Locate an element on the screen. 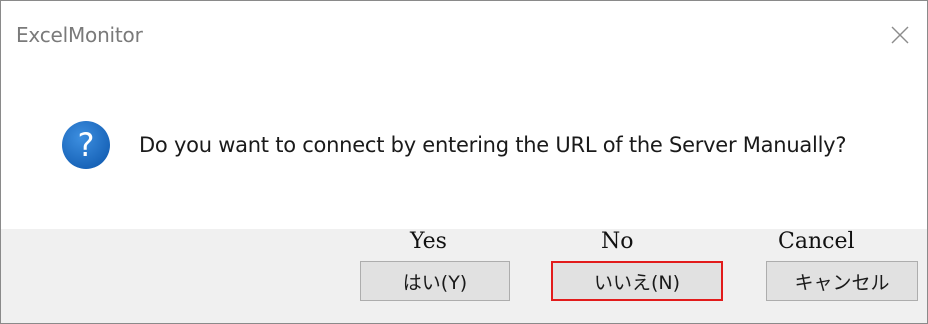  close-button is located at coordinates (900, 35).